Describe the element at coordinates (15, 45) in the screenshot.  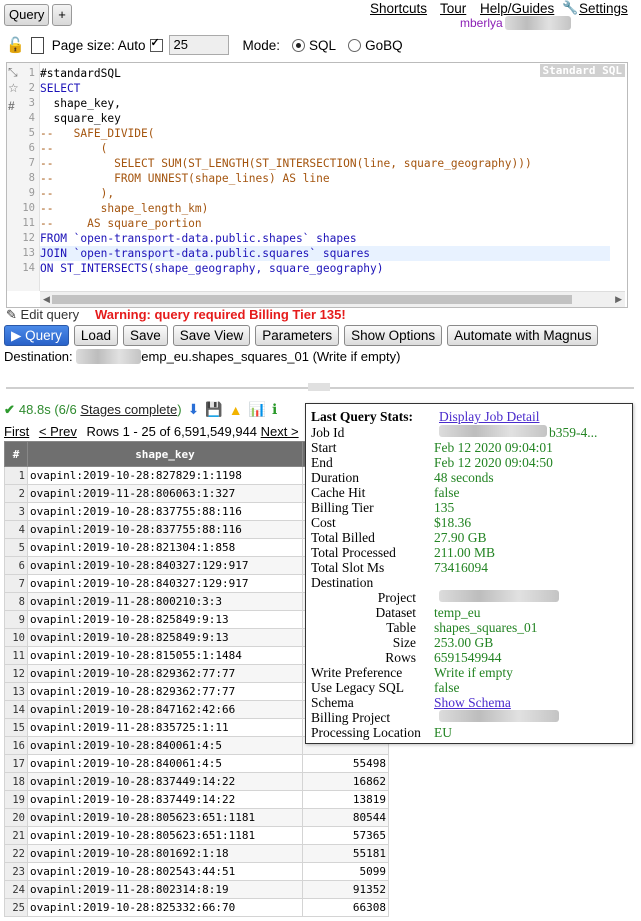
I see `unlock-icon: 🔓` at that location.